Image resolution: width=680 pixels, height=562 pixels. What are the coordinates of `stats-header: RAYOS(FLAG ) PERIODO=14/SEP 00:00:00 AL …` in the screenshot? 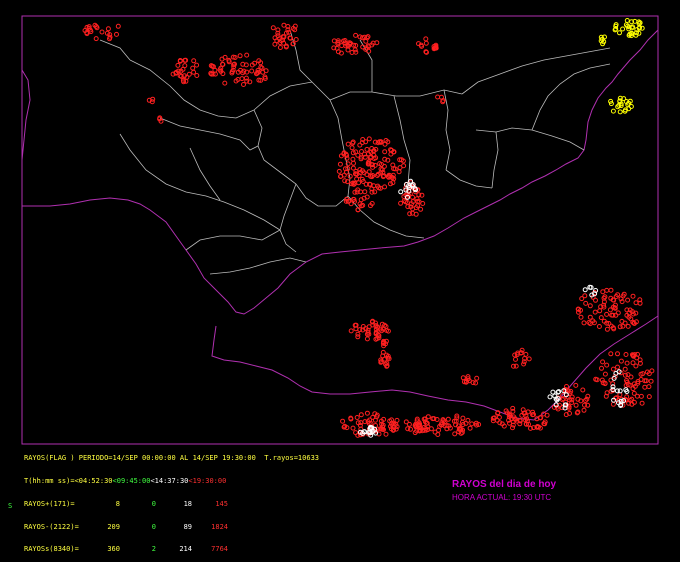 It's located at (172, 458).